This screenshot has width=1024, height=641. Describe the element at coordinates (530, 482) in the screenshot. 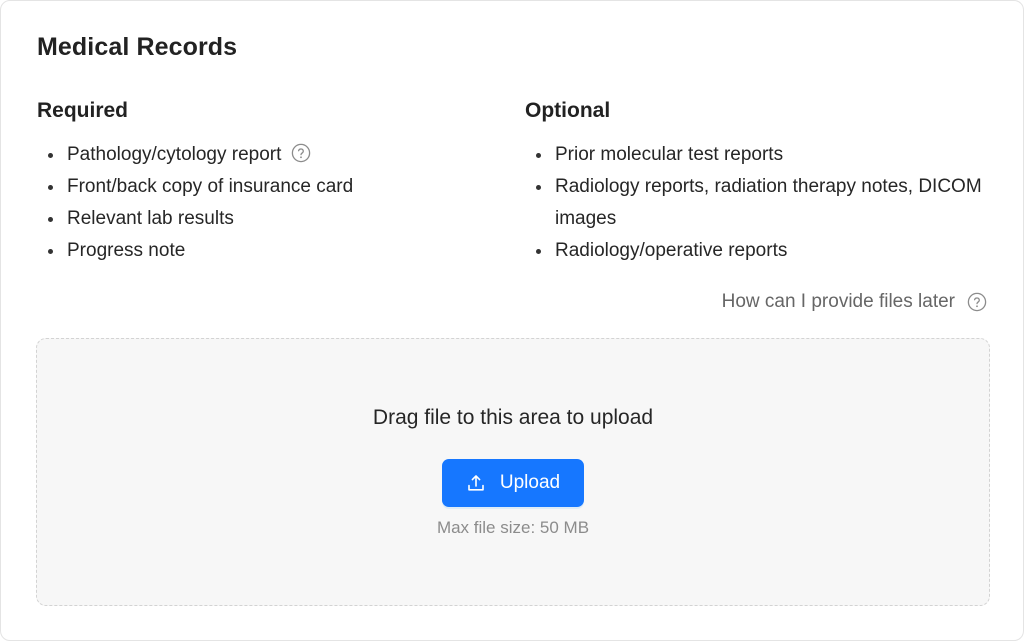

I see `upload-button-label: Upload` at that location.